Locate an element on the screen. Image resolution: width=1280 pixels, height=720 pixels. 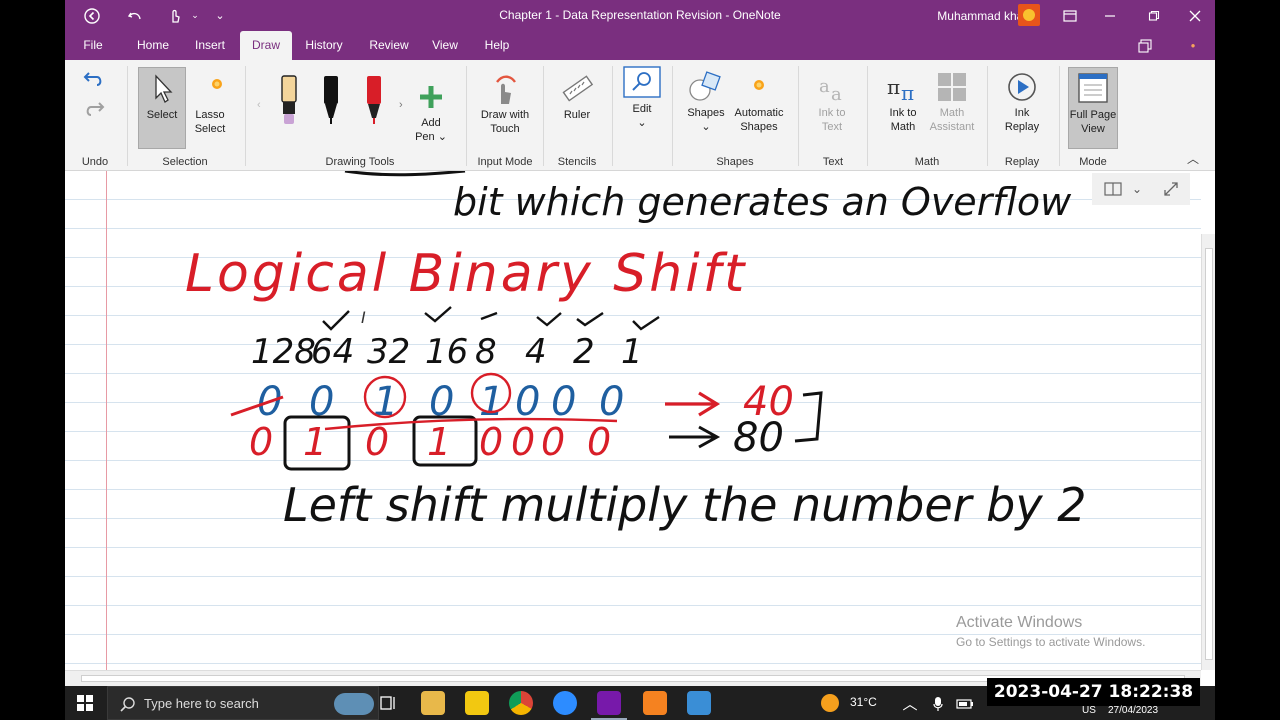
tab-help: Help is located at coordinates (497, 45).